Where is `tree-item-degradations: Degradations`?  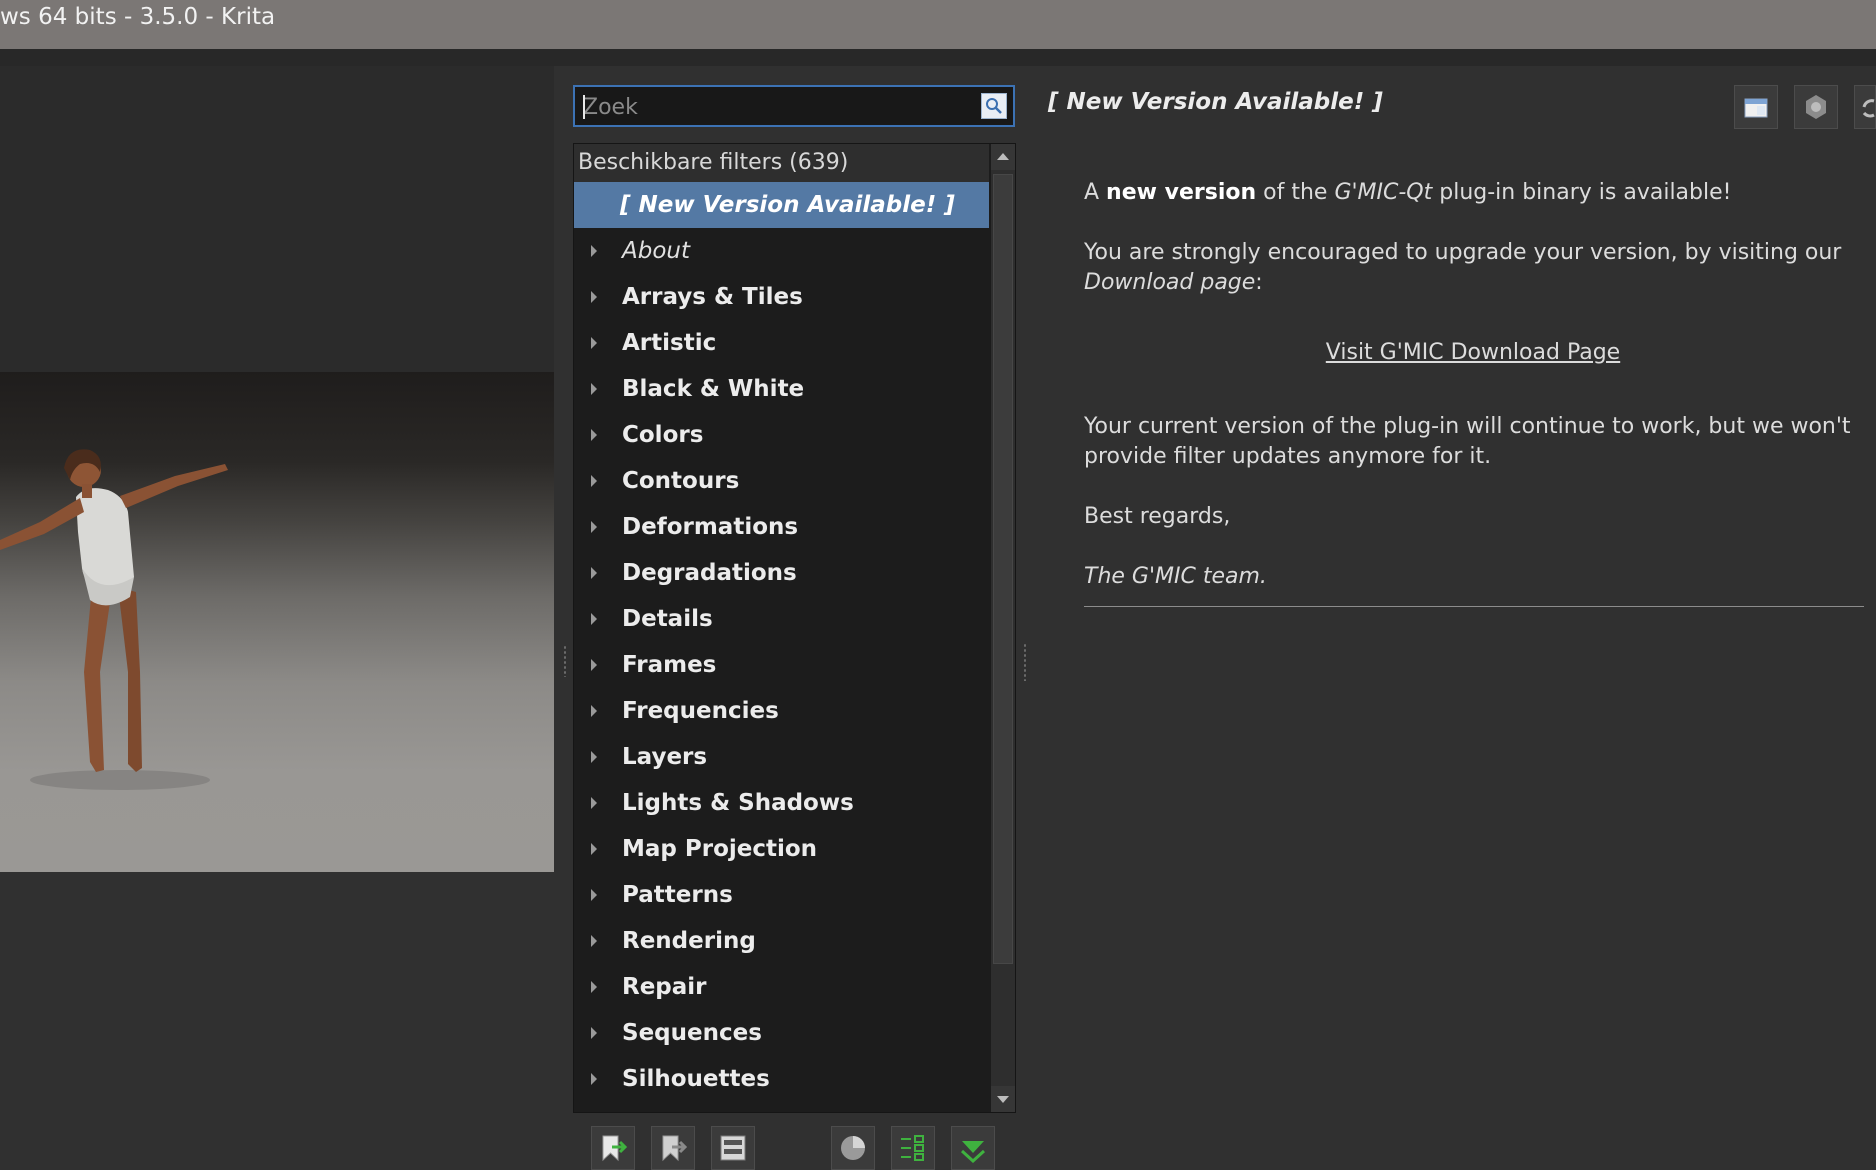 tree-item-degradations: Degradations is located at coordinates (781, 573).